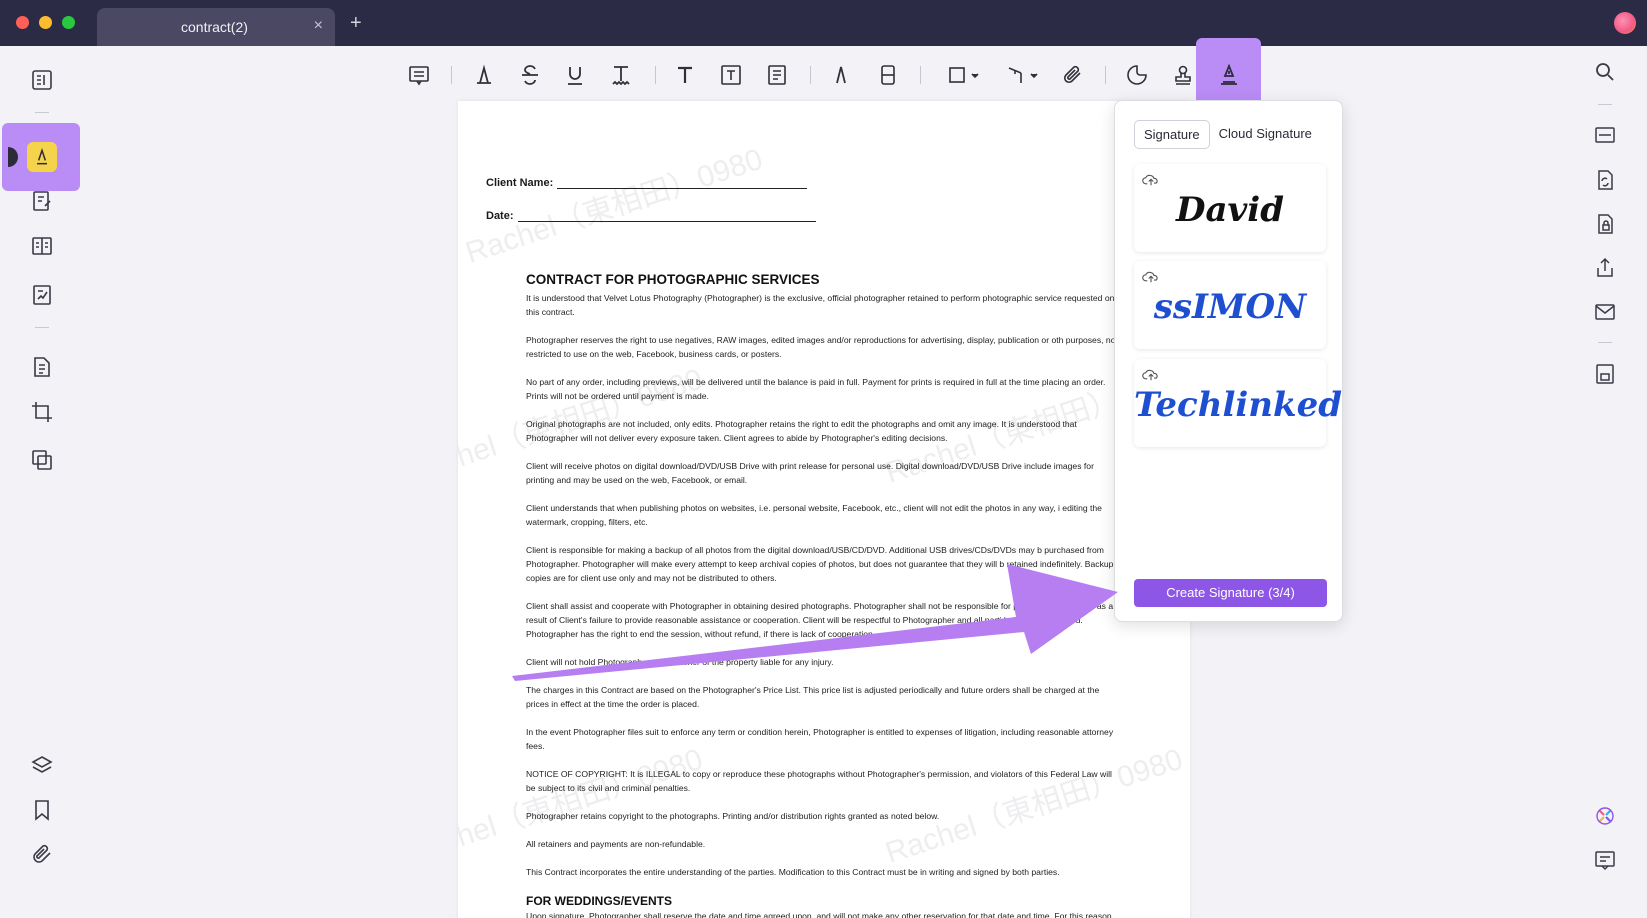 This screenshot has height=918, width=1647. I want to click on share-icon, so click(1605, 268).